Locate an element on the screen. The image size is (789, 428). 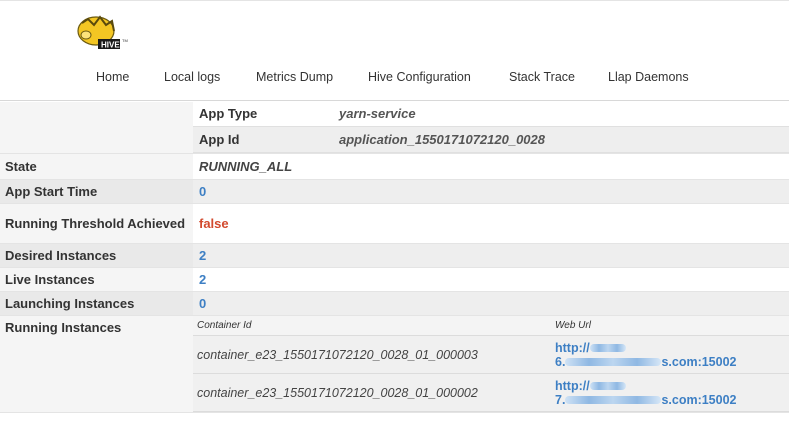
app-type-value: yarn-service is located at coordinates (561, 114).